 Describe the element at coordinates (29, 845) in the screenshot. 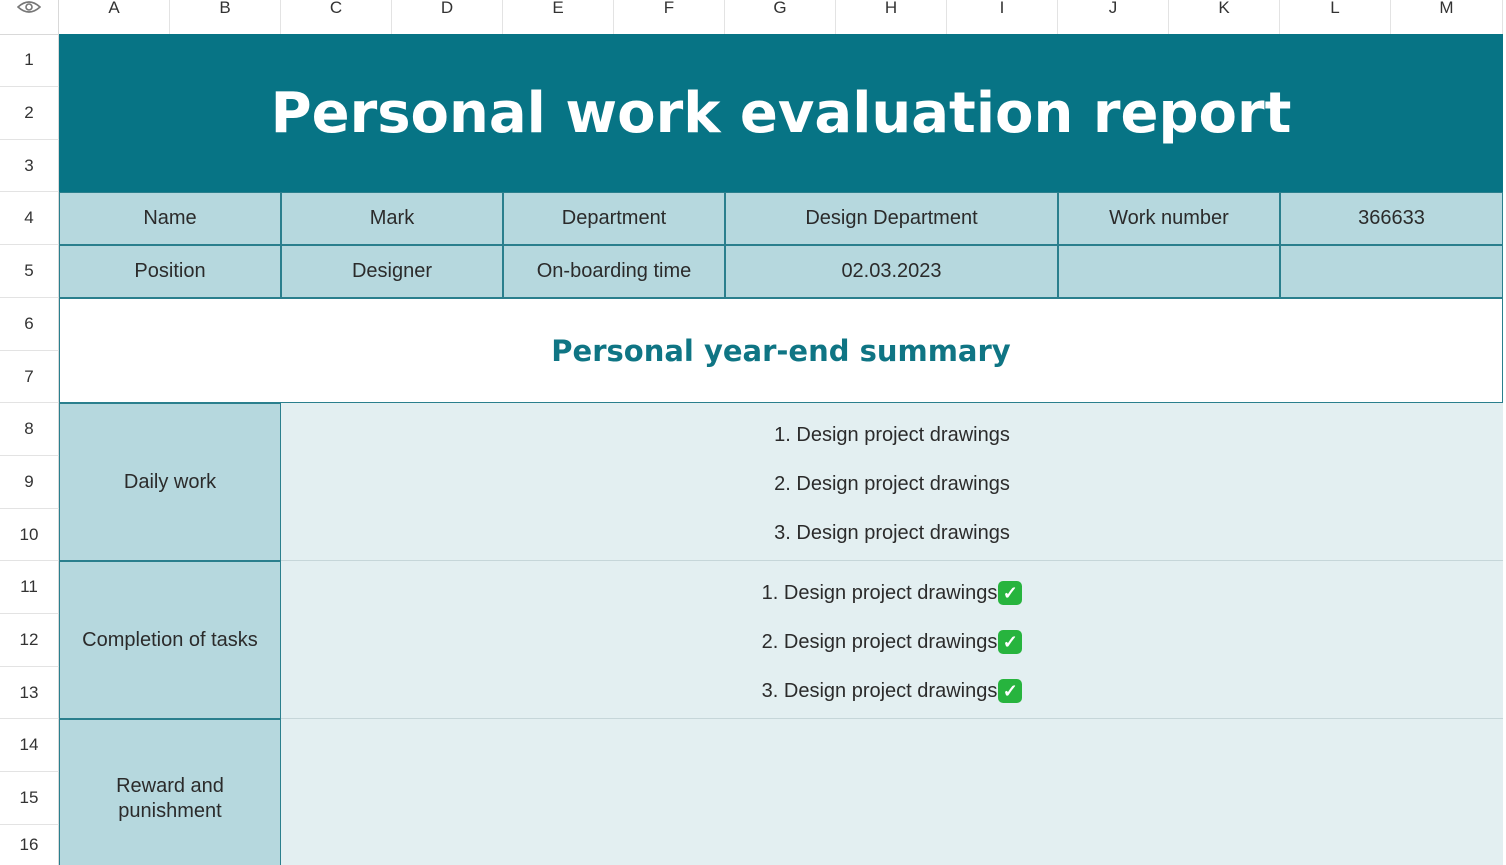

I see `row-header-16: 16` at that location.